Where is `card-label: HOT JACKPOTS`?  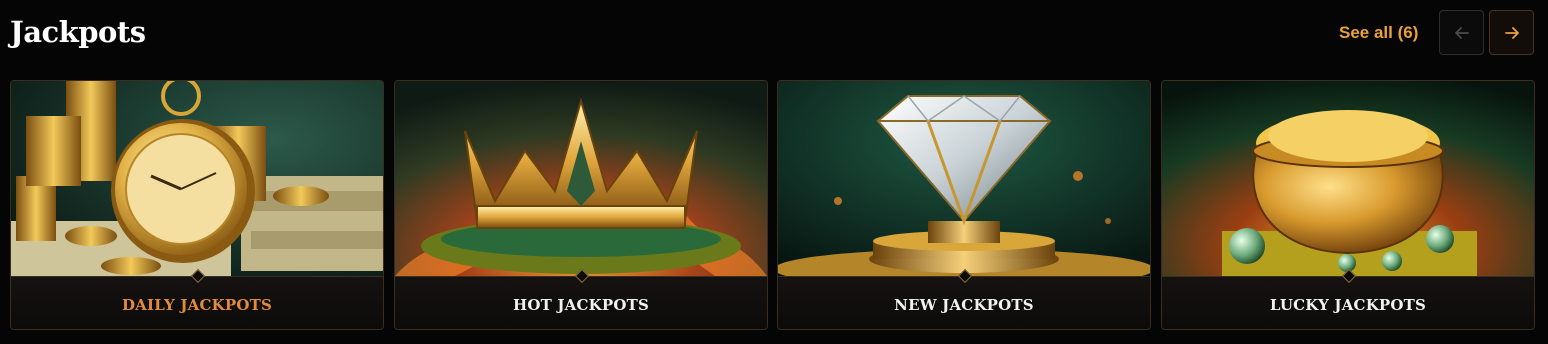 card-label: HOT JACKPOTS is located at coordinates (581, 305).